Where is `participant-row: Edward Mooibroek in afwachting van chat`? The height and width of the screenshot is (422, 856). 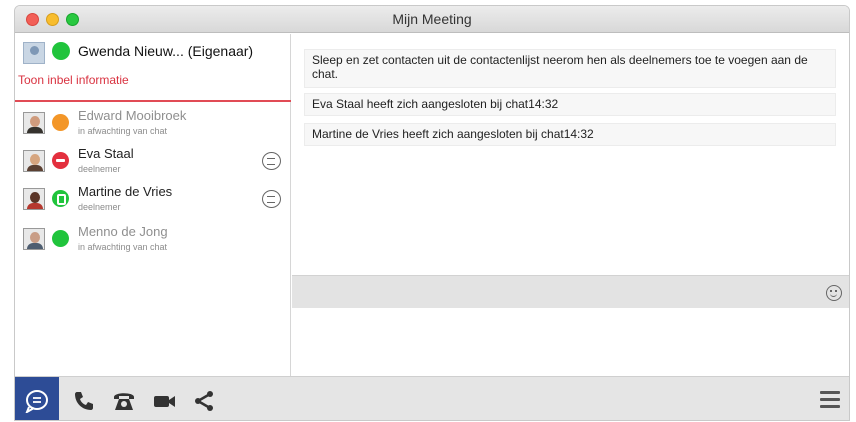 participant-row: Edward Mooibroek in afwachting van chat is located at coordinates (153, 123).